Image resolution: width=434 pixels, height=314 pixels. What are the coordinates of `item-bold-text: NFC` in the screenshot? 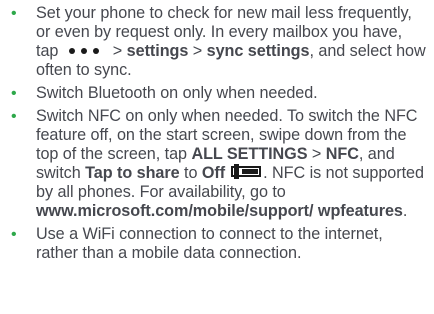 It's located at (342, 154).